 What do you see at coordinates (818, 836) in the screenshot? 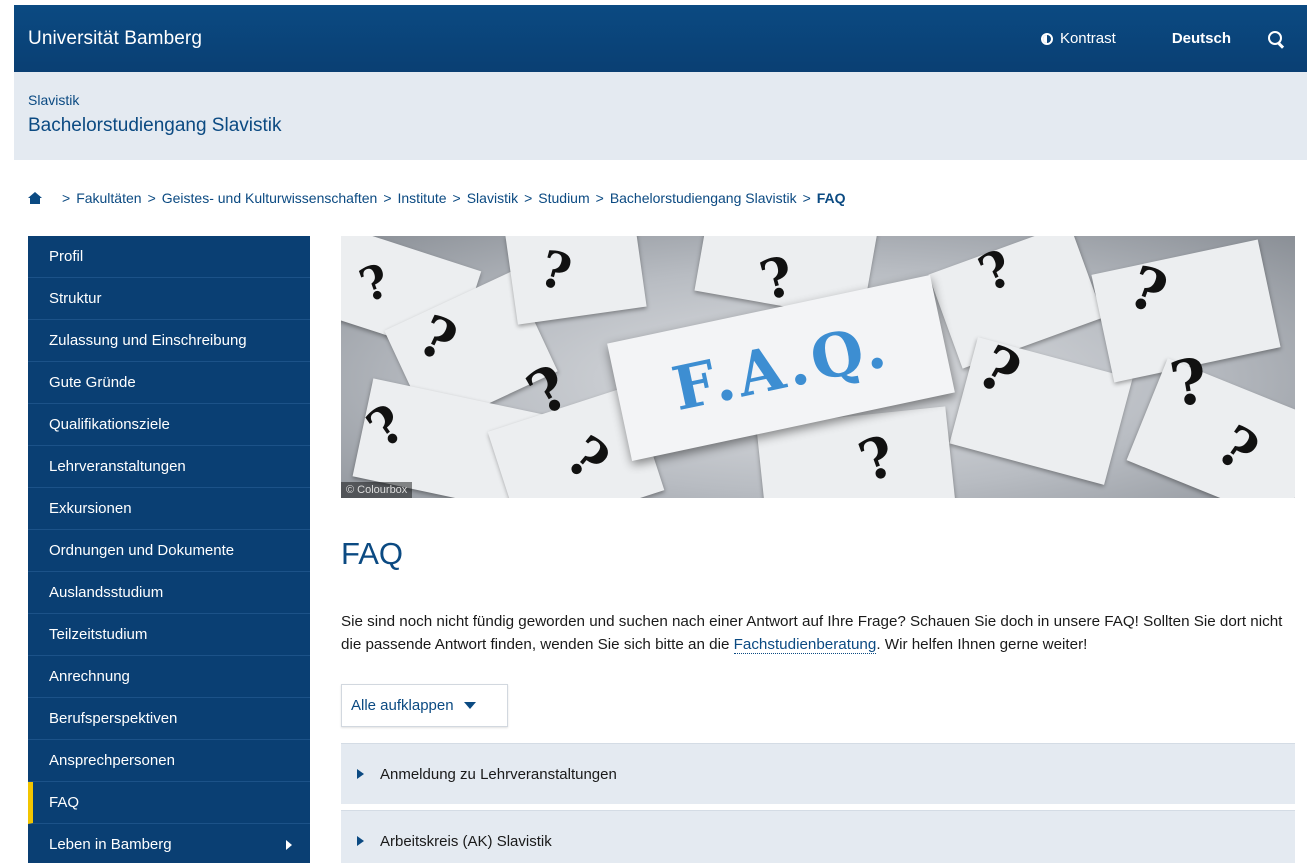
I see `accordion-item-arbeitskreis: Arbeitskreis (AK) Slavistik` at bounding box center [818, 836].